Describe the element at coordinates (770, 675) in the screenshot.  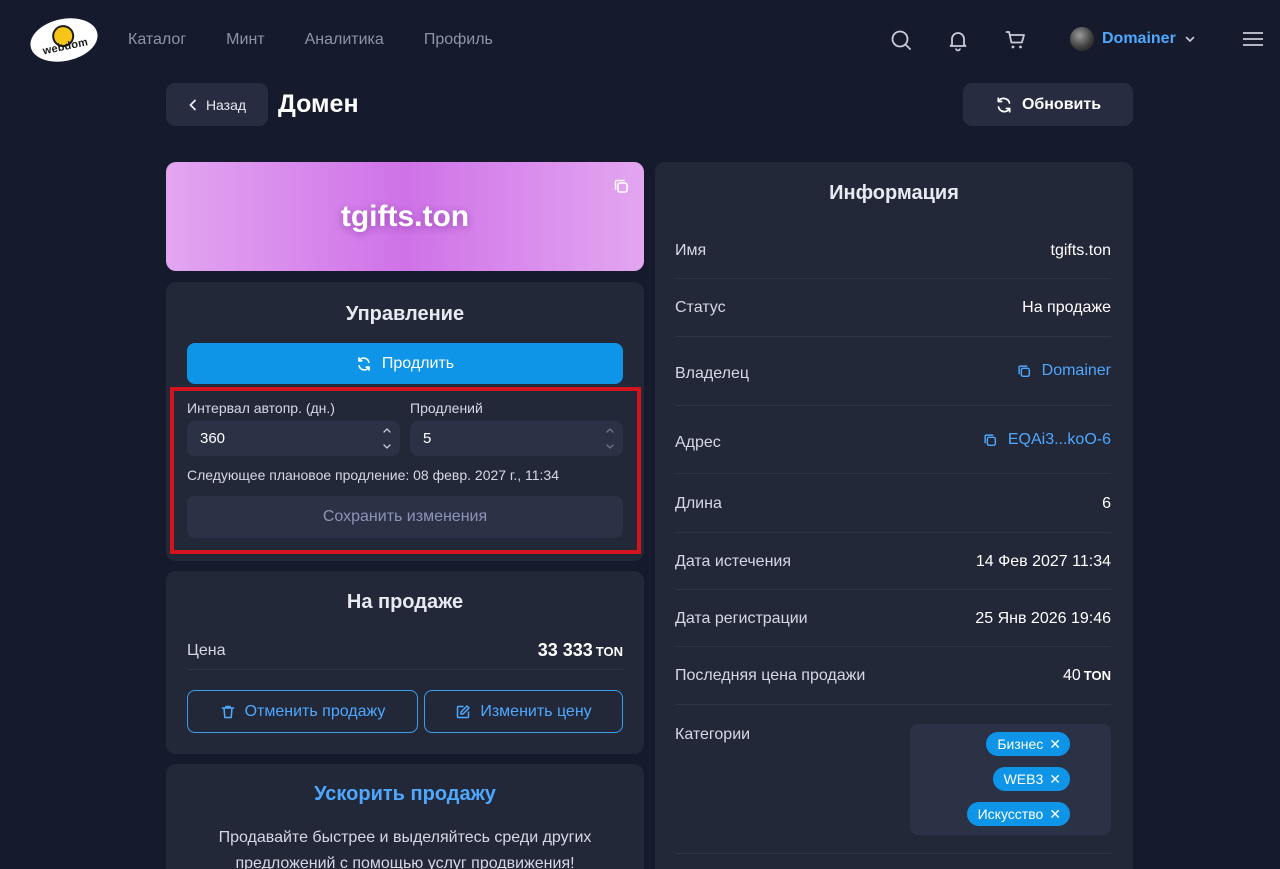
I see `info-label: Последняя цена продажи` at that location.